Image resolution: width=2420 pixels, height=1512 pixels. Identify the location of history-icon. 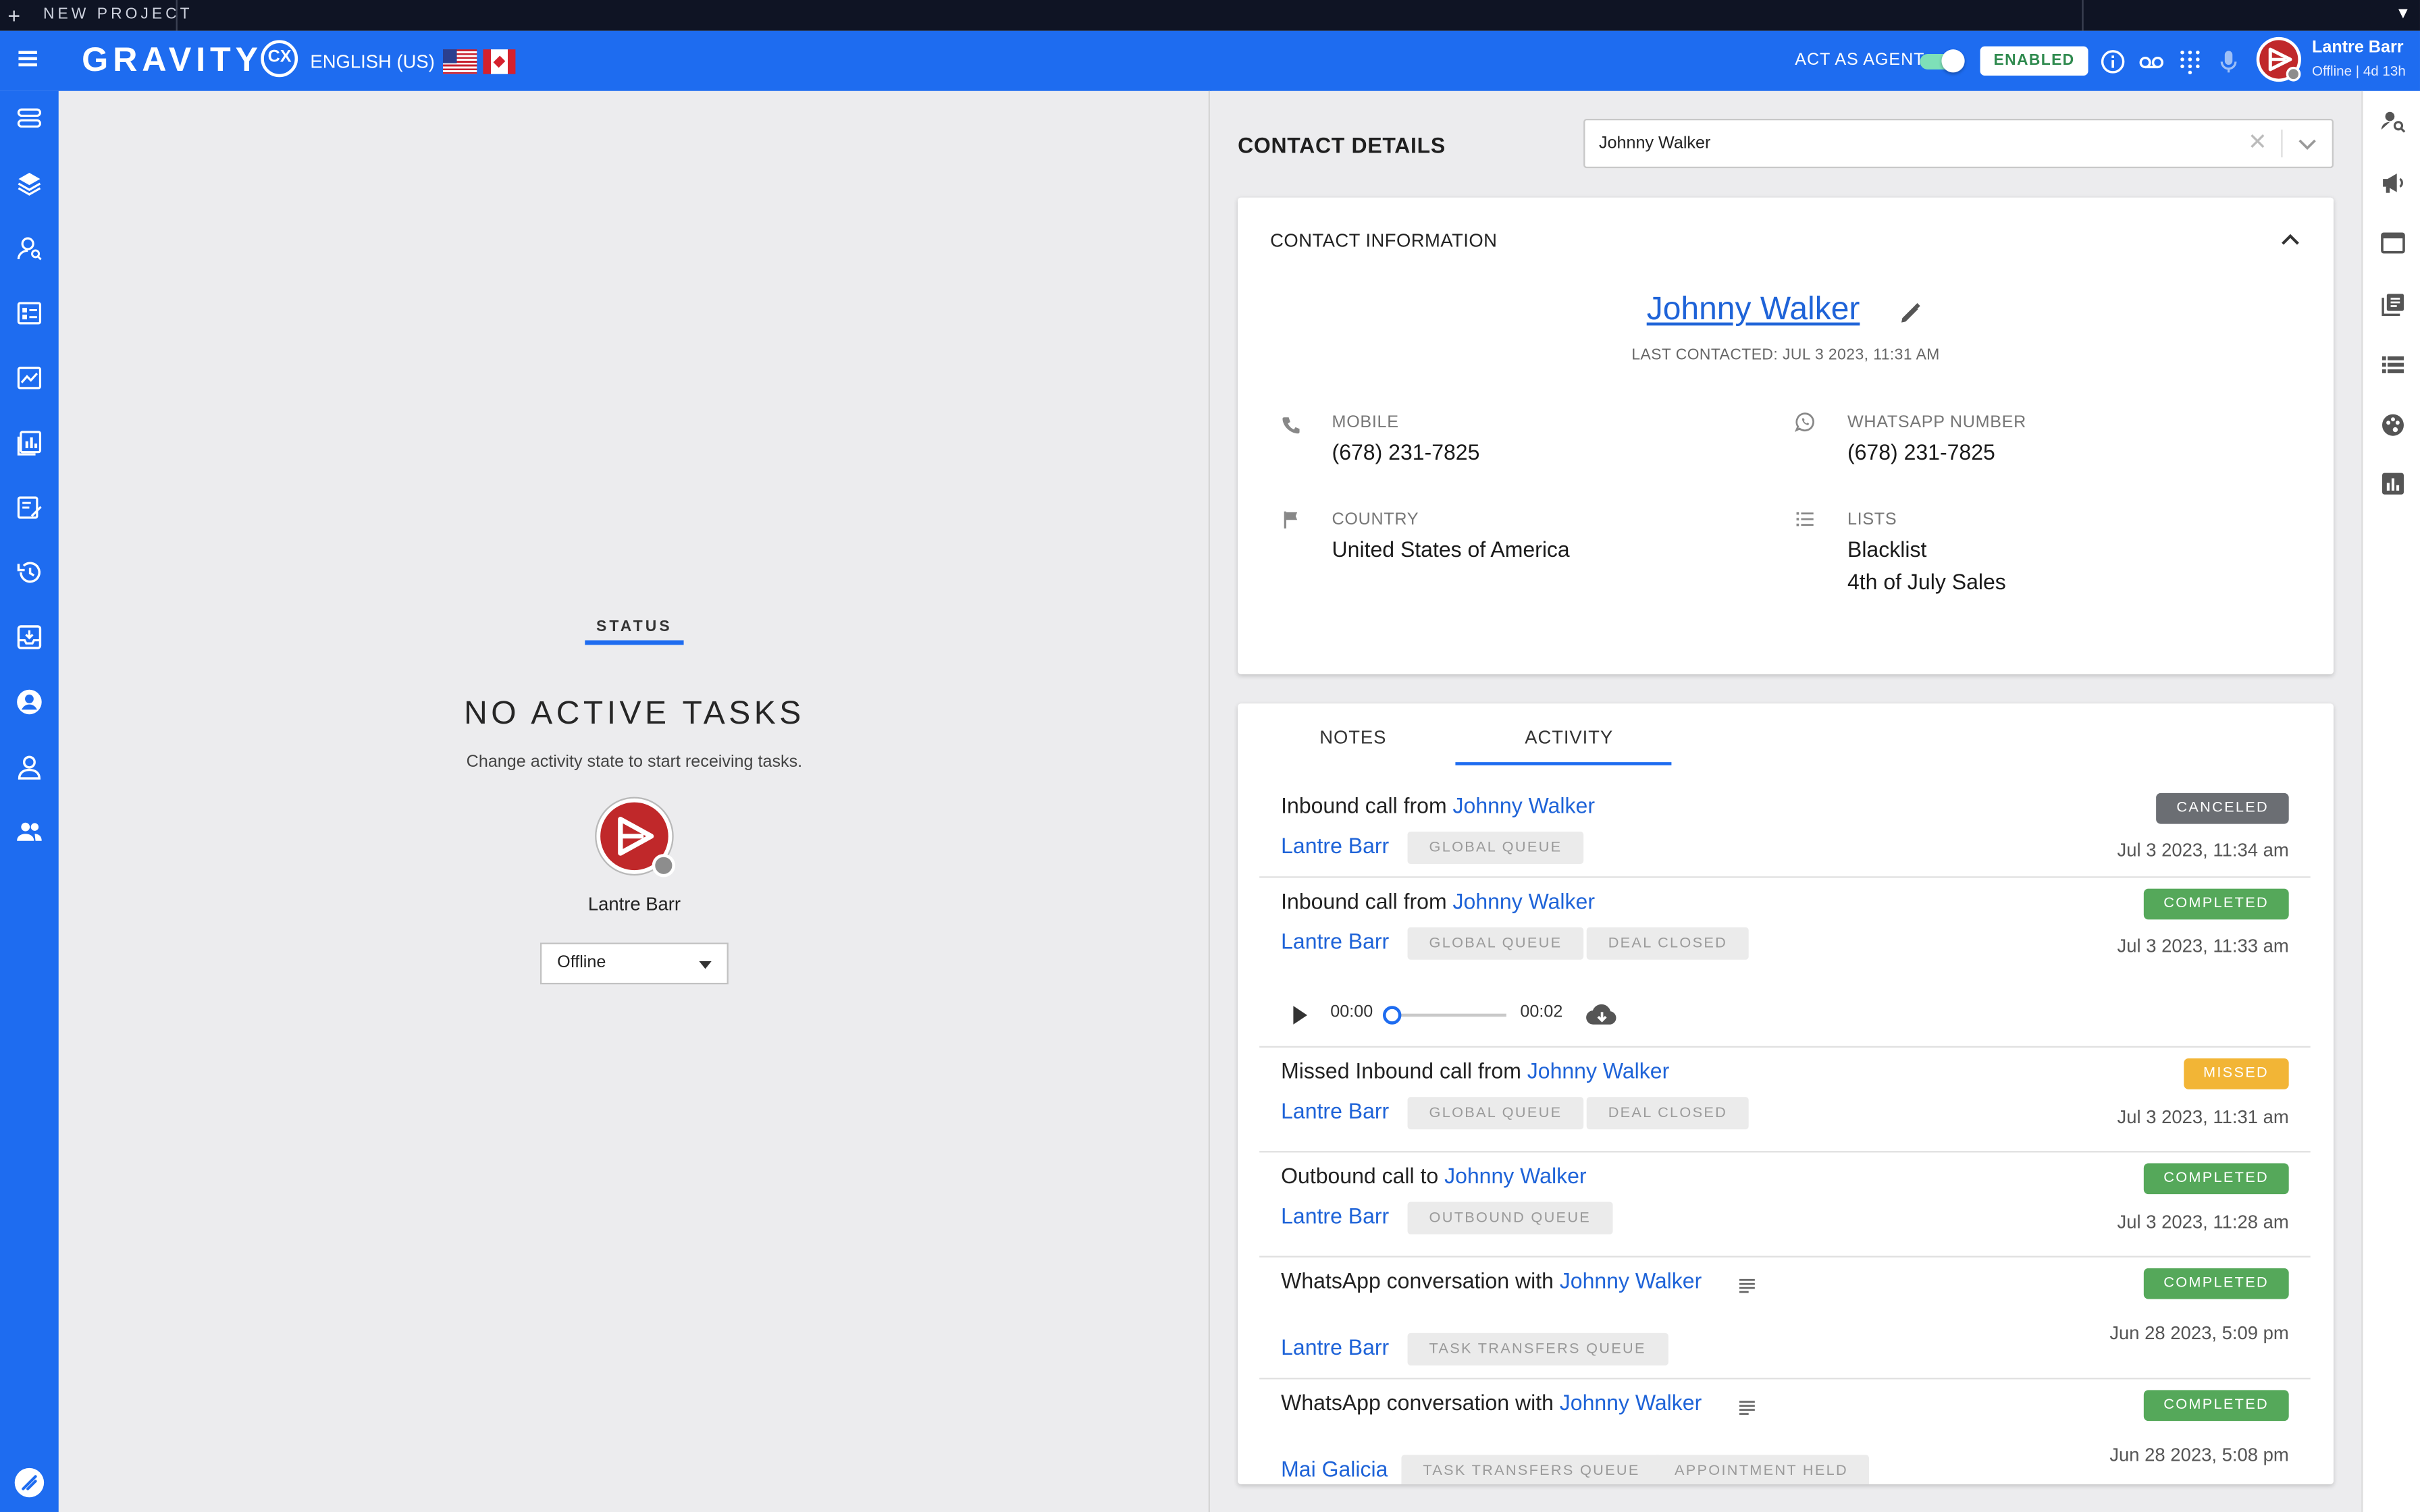
(29, 572).